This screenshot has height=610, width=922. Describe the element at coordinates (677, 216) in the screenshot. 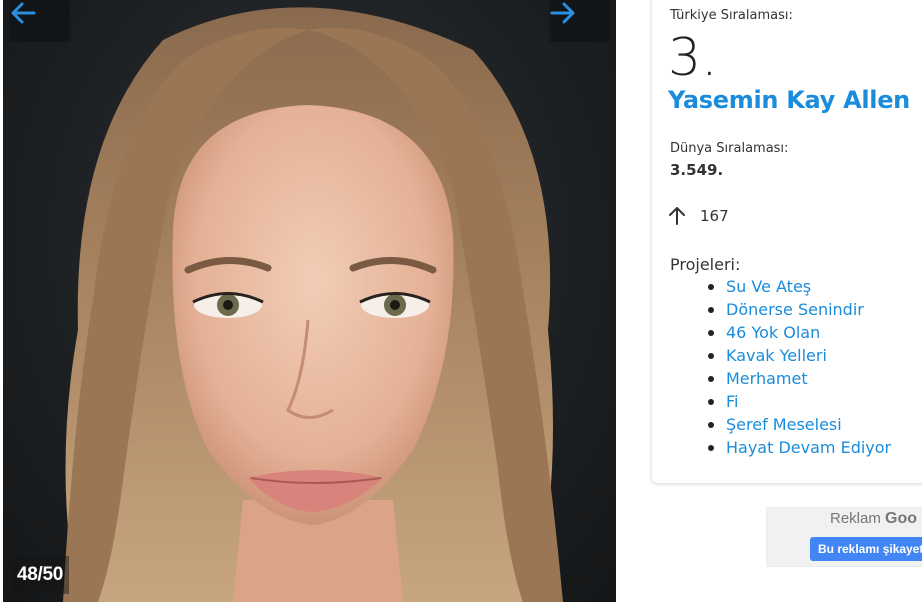

I see `arrow-up-icon` at that location.